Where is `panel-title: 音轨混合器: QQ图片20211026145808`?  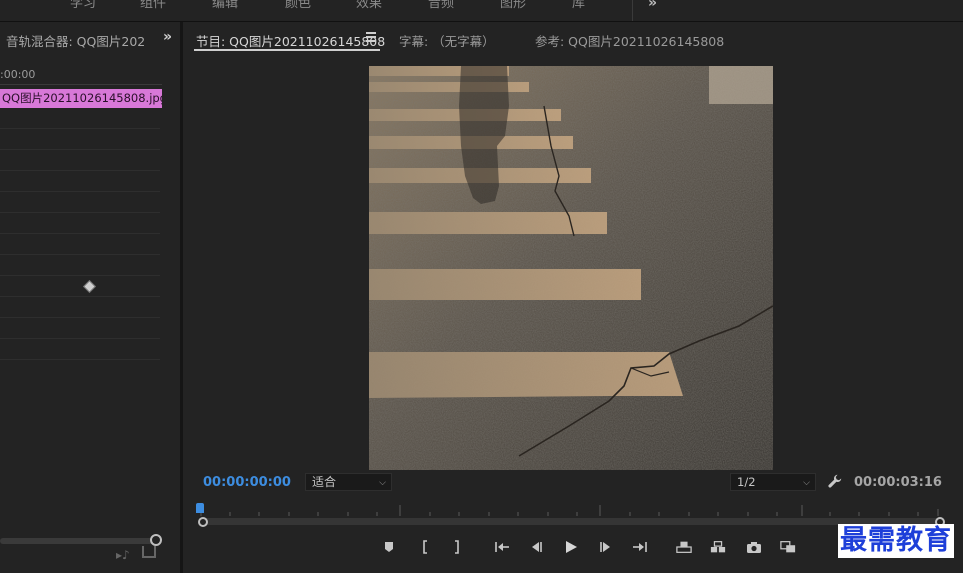 panel-title: 音轨混合器: QQ图片20211026145808 is located at coordinates (76, 40).